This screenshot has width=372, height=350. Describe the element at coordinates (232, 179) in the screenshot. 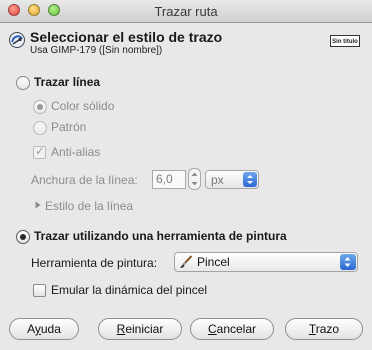

I see `unit-select: px` at that location.